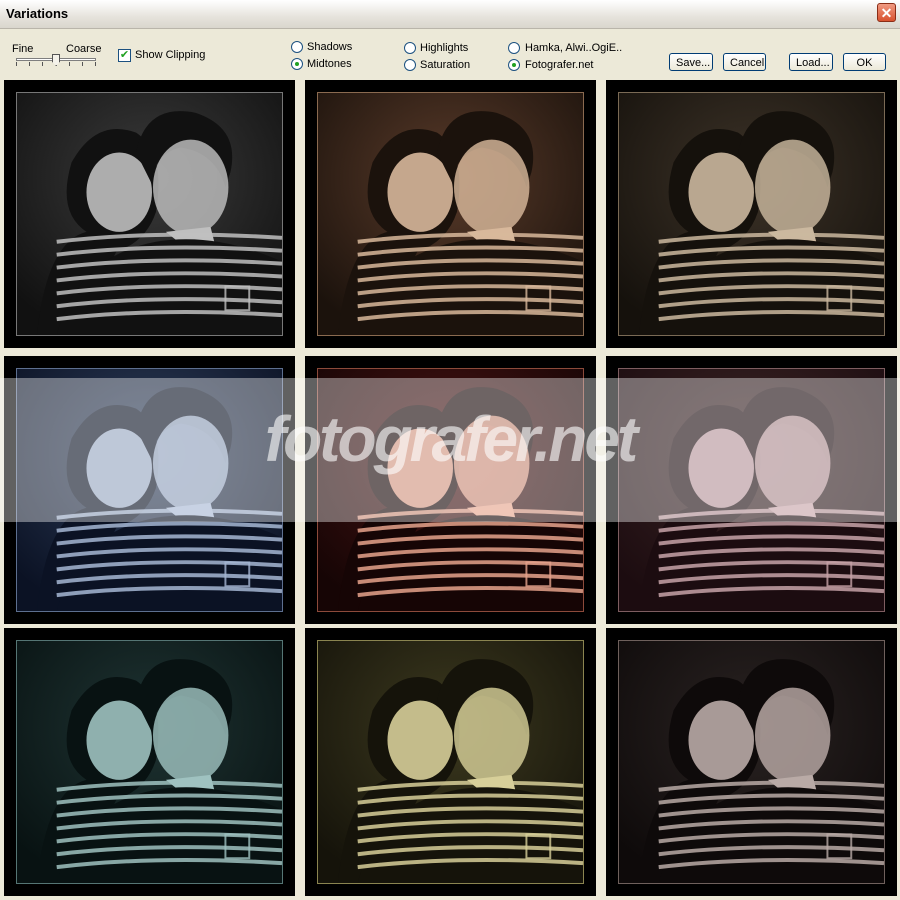 The width and height of the screenshot is (900, 900). Describe the element at coordinates (170, 55) in the screenshot. I see `show-clipping-label: Show Clipping` at that location.